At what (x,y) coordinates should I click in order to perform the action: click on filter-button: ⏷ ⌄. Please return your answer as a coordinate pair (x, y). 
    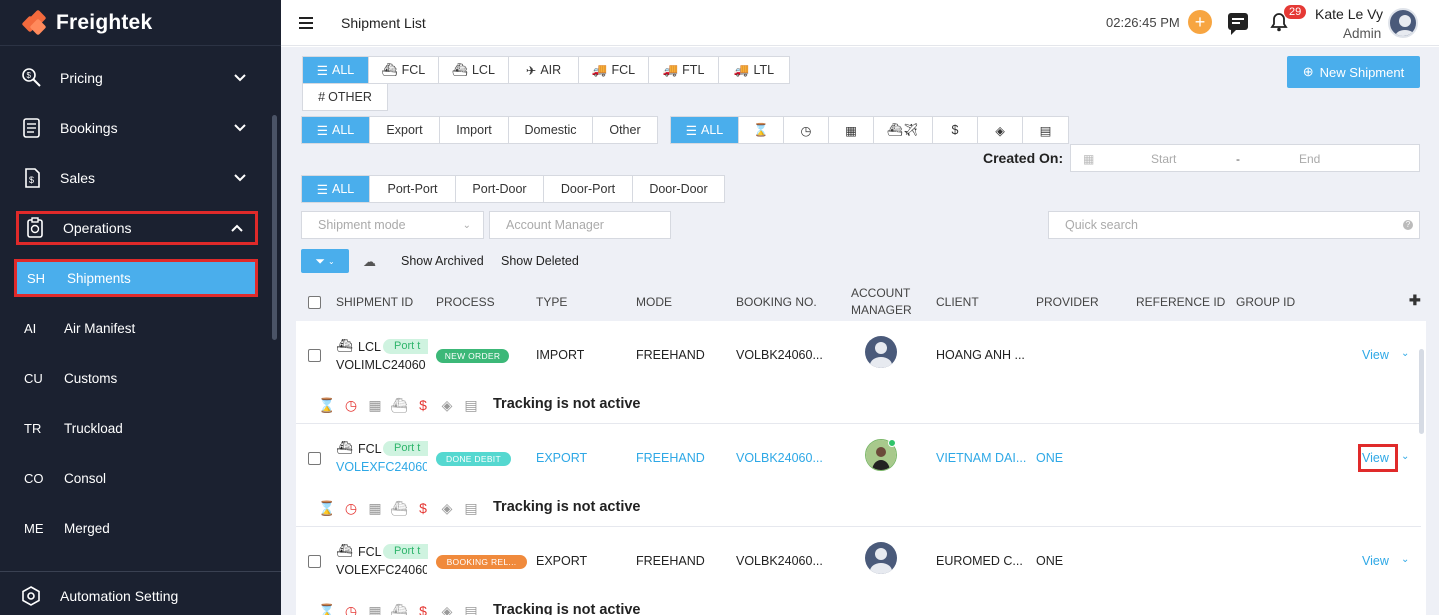
    Looking at the image, I should click on (325, 261).